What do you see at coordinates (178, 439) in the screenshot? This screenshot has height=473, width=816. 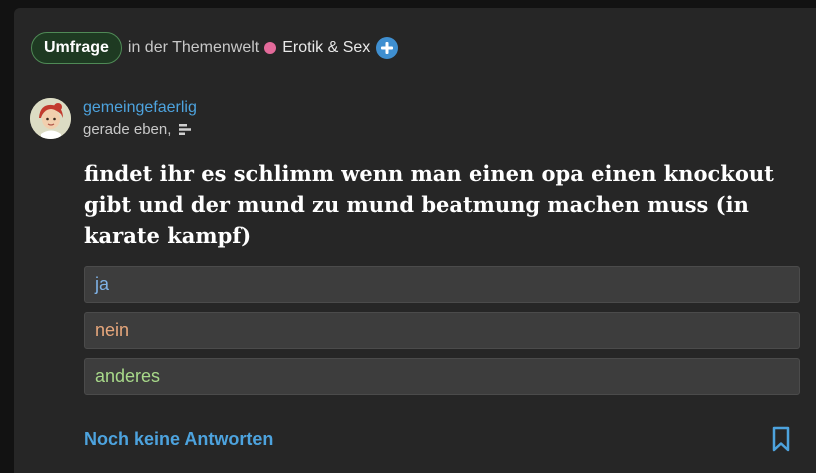 I see `answers-link: Noch keine Antworten` at bounding box center [178, 439].